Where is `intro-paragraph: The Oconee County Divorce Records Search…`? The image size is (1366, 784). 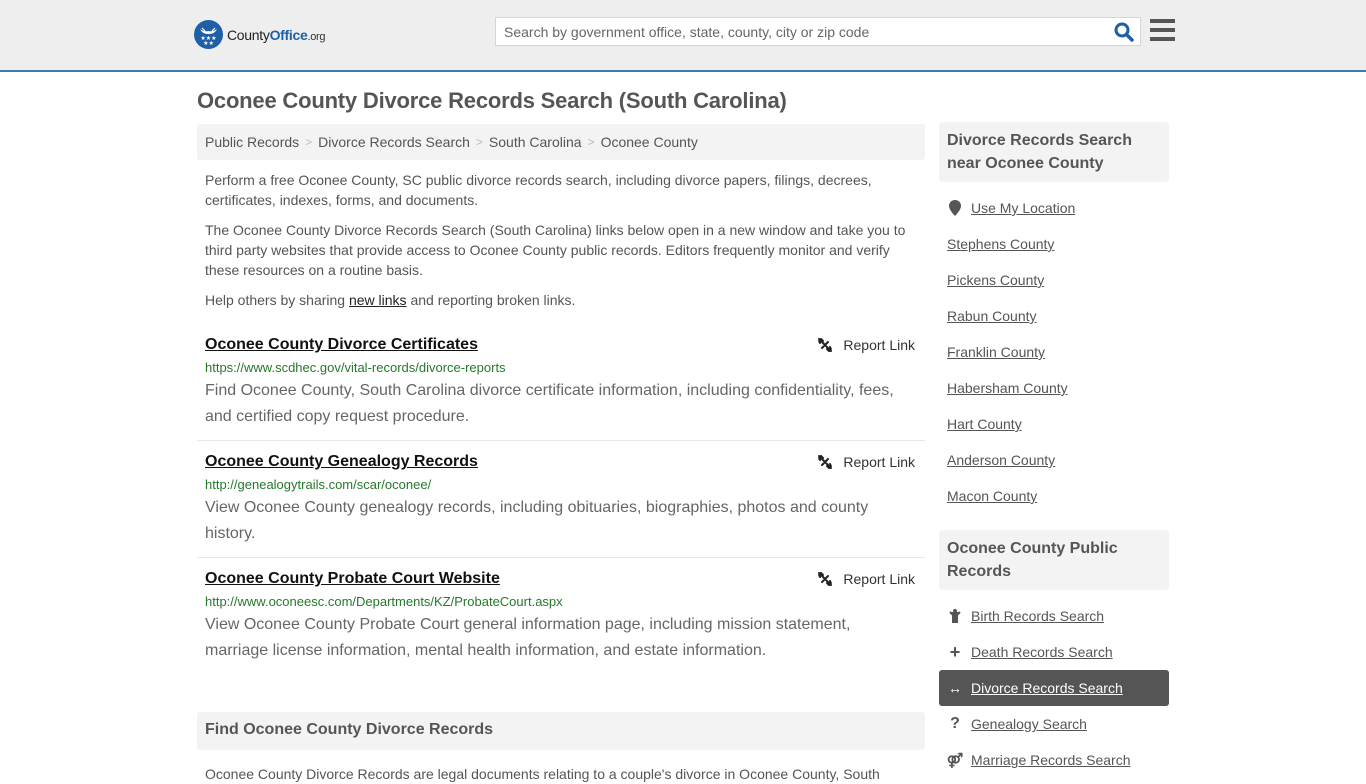
intro-paragraph: The Oconee County Divorce Records Search… is located at coordinates (555, 250).